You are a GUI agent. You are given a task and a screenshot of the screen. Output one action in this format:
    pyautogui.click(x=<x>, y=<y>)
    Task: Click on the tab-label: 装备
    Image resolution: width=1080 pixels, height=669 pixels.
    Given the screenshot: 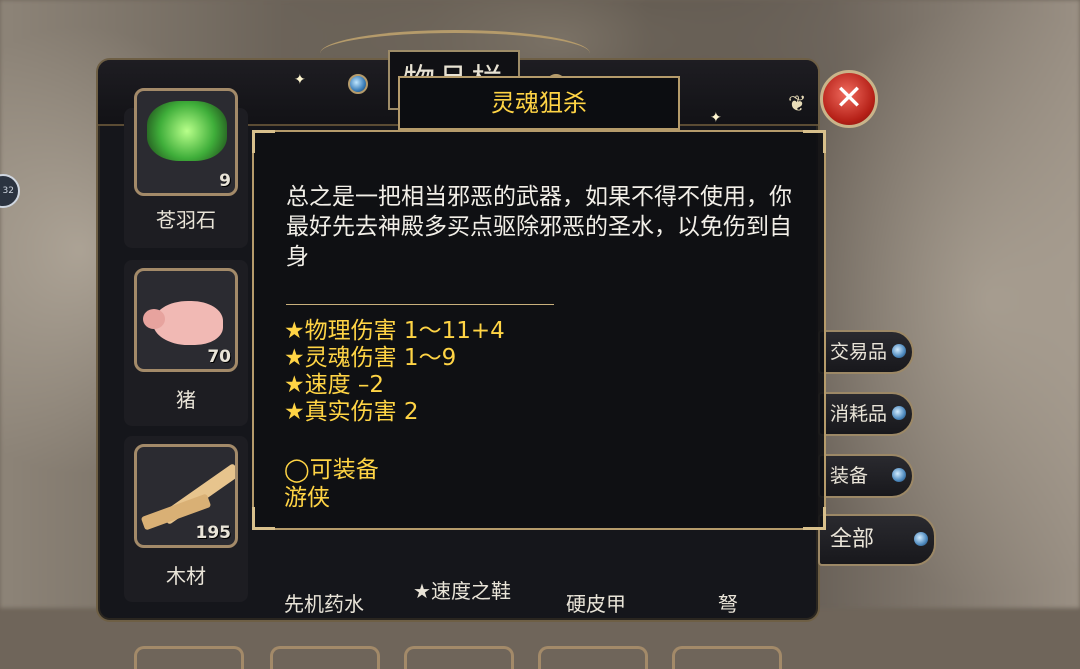 What is the action you would take?
    pyautogui.click(x=849, y=476)
    